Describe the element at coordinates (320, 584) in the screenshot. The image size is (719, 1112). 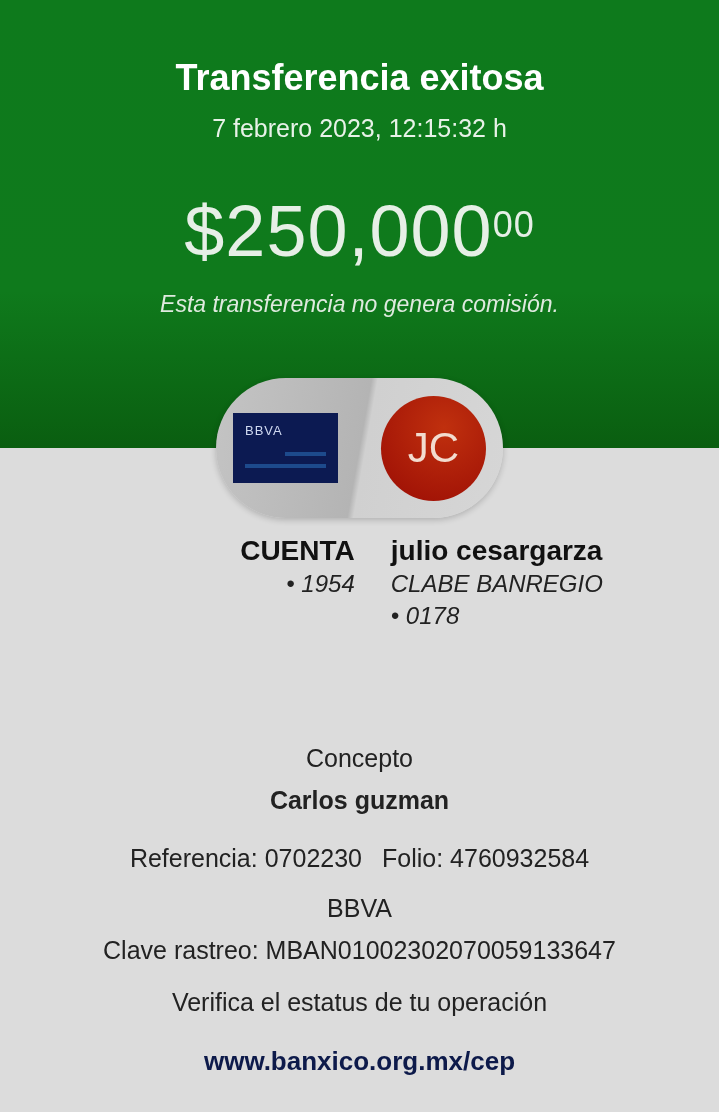
I see `origin-account: • 1954` at that location.